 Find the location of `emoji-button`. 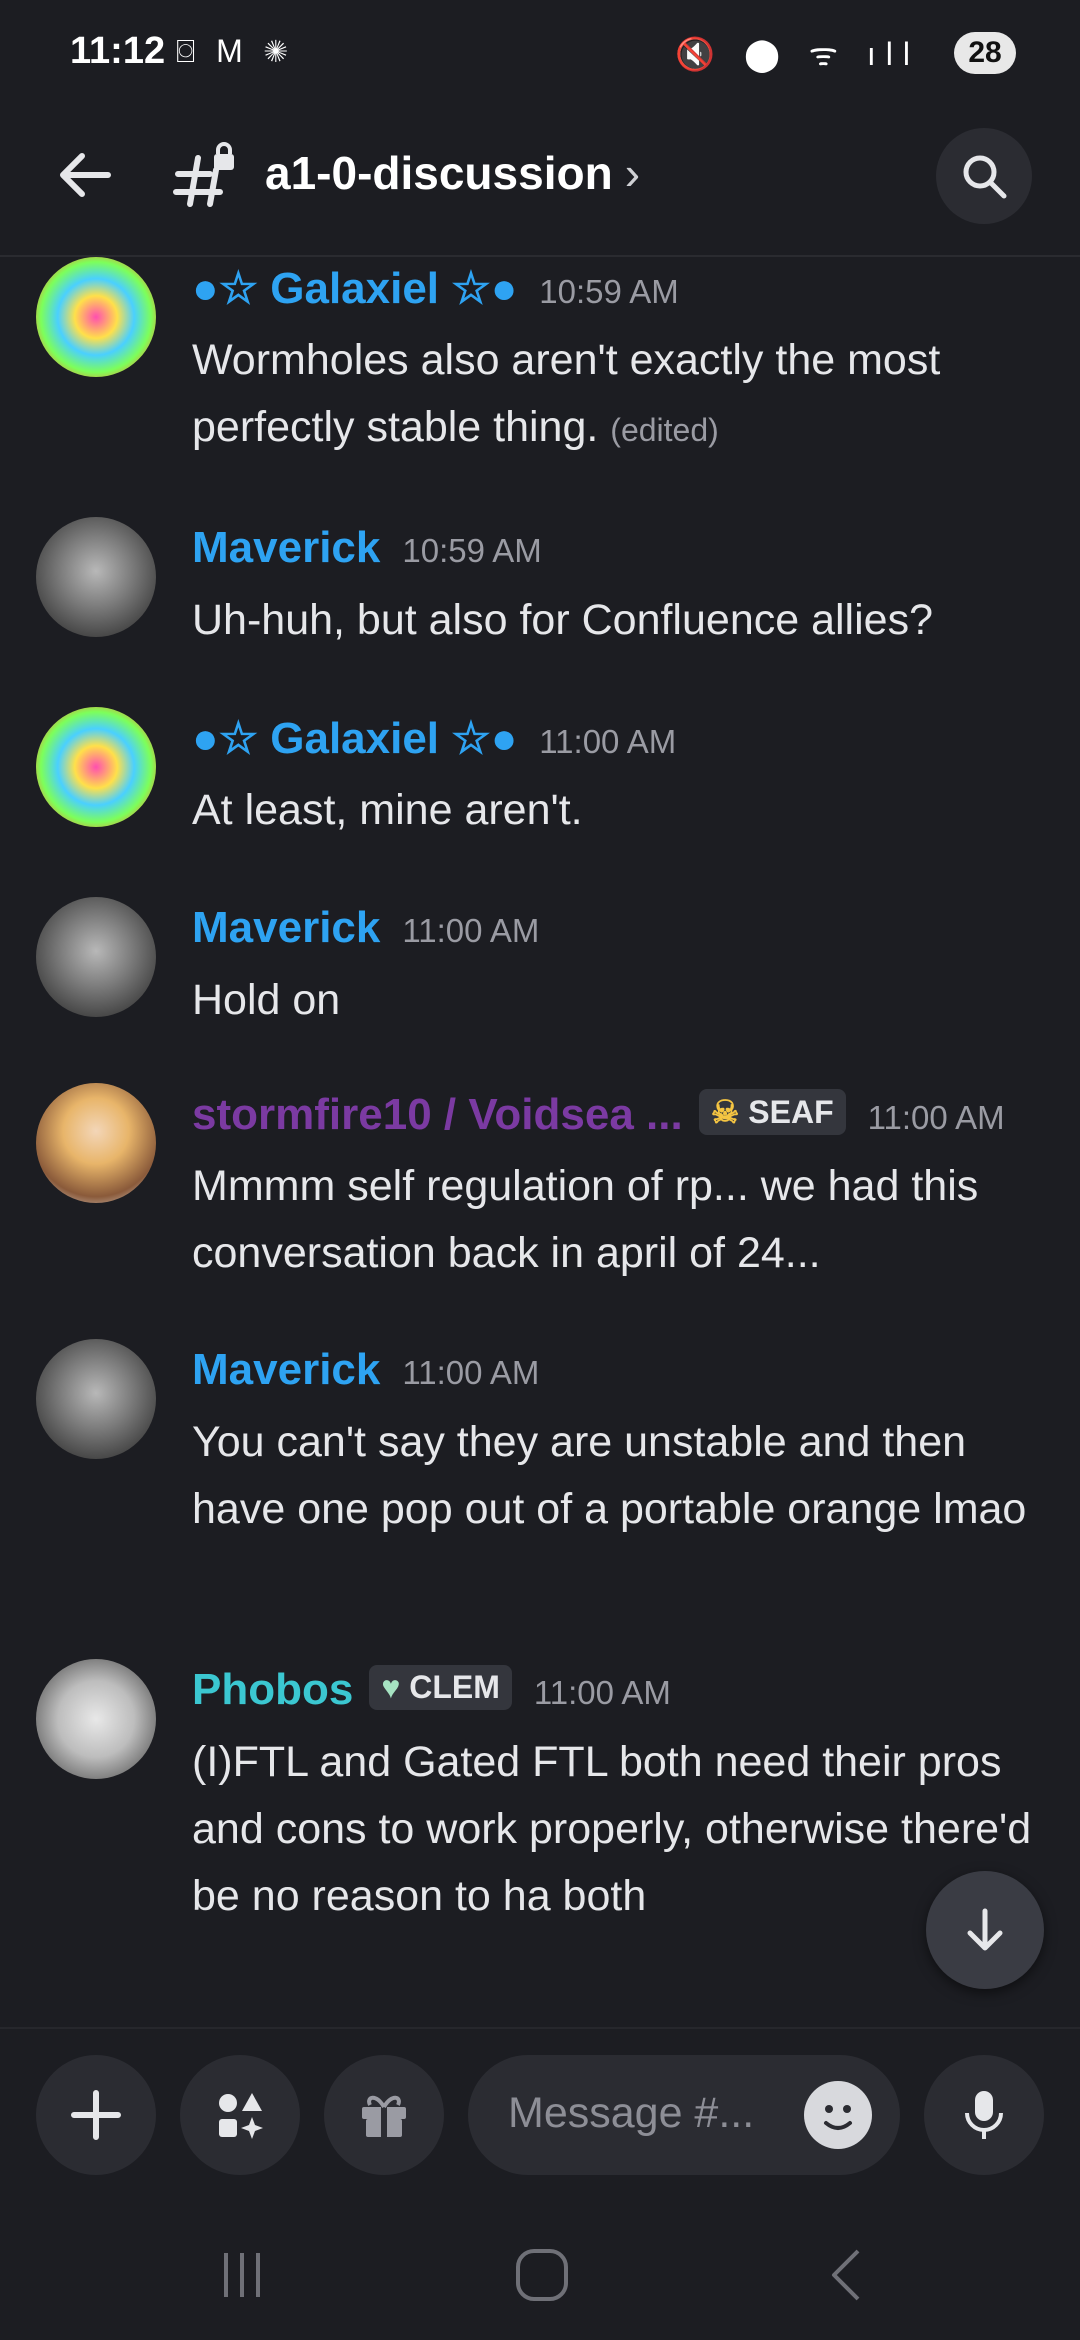

emoji-button is located at coordinates (838, 2115).